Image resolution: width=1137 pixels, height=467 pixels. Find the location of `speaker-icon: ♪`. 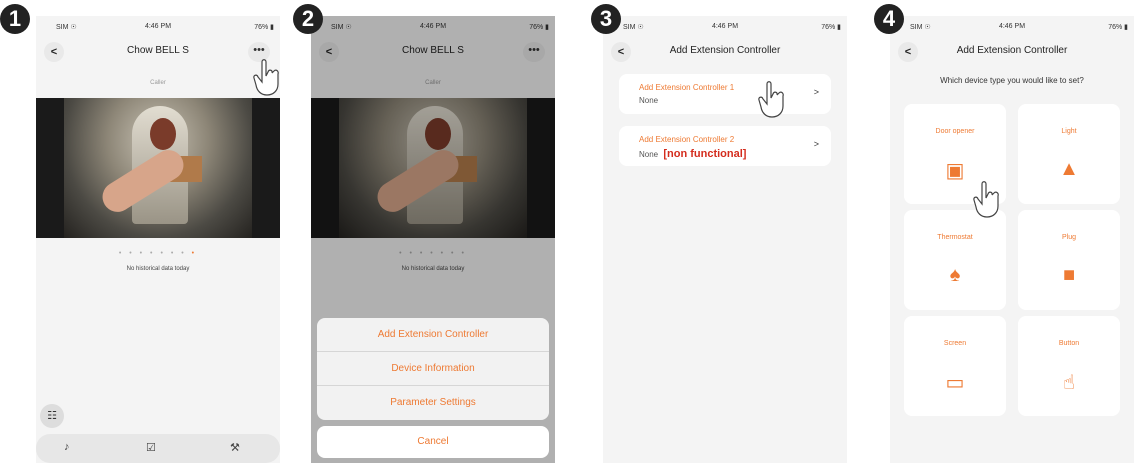

speaker-icon: ♪ is located at coordinates (67, 447).